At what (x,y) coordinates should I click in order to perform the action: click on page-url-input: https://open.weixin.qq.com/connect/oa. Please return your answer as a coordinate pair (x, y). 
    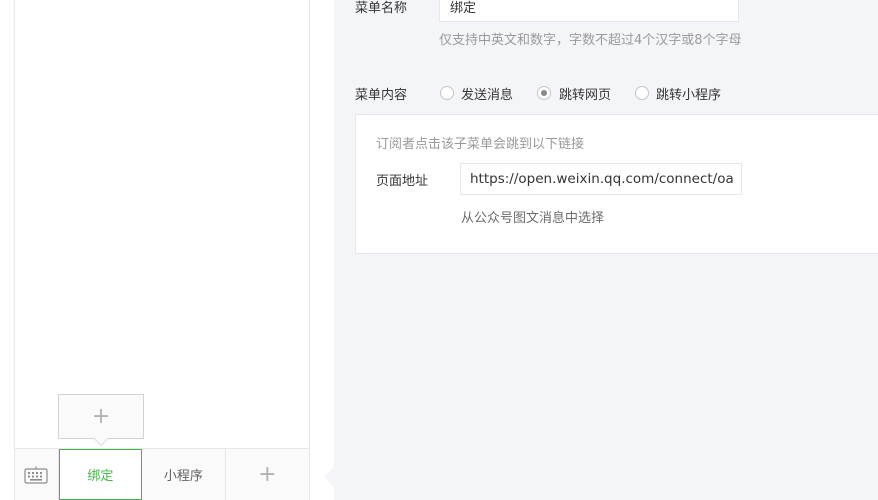
    Looking at the image, I should click on (601, 179).